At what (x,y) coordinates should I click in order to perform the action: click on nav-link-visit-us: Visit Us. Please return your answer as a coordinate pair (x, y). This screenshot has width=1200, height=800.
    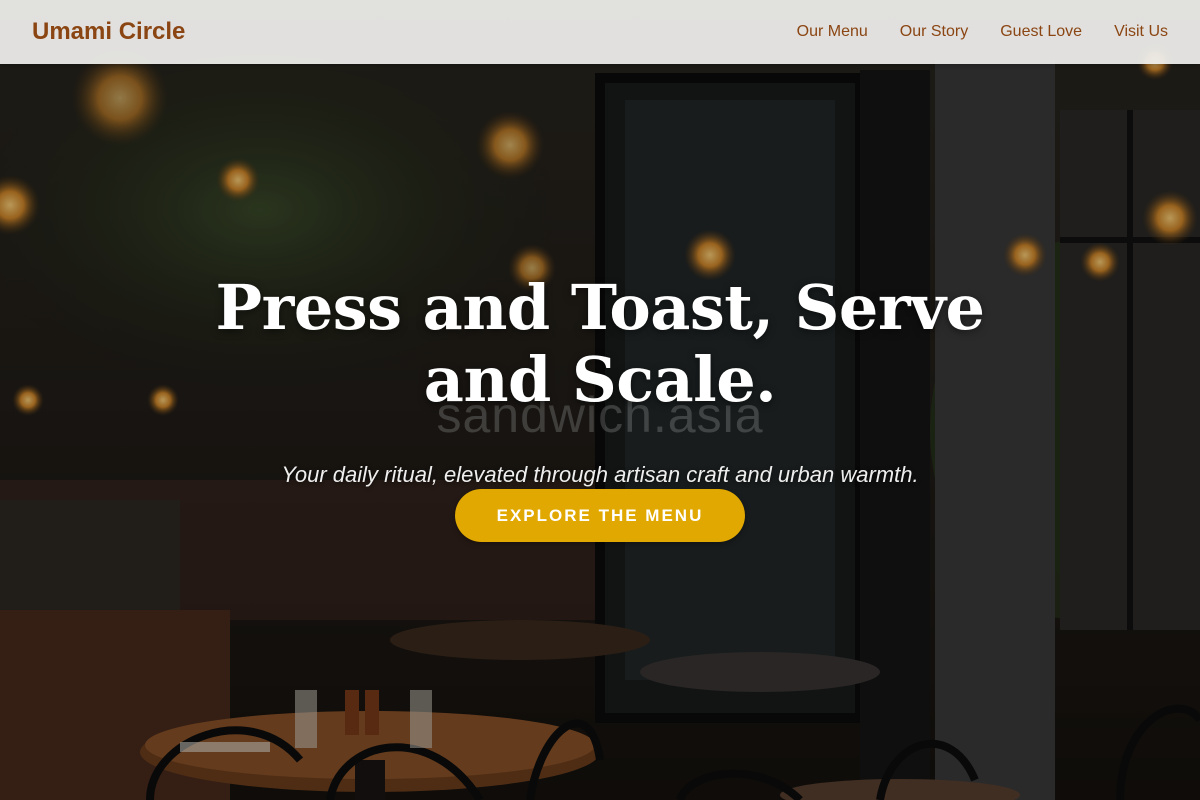
    Looking at the image, I should click on (1141, 32).